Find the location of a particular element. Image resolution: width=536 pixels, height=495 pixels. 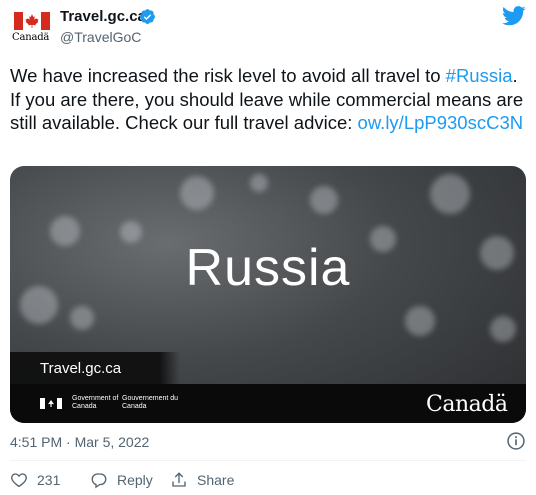

reply-button: Reply is located at coordinates (121, 480).